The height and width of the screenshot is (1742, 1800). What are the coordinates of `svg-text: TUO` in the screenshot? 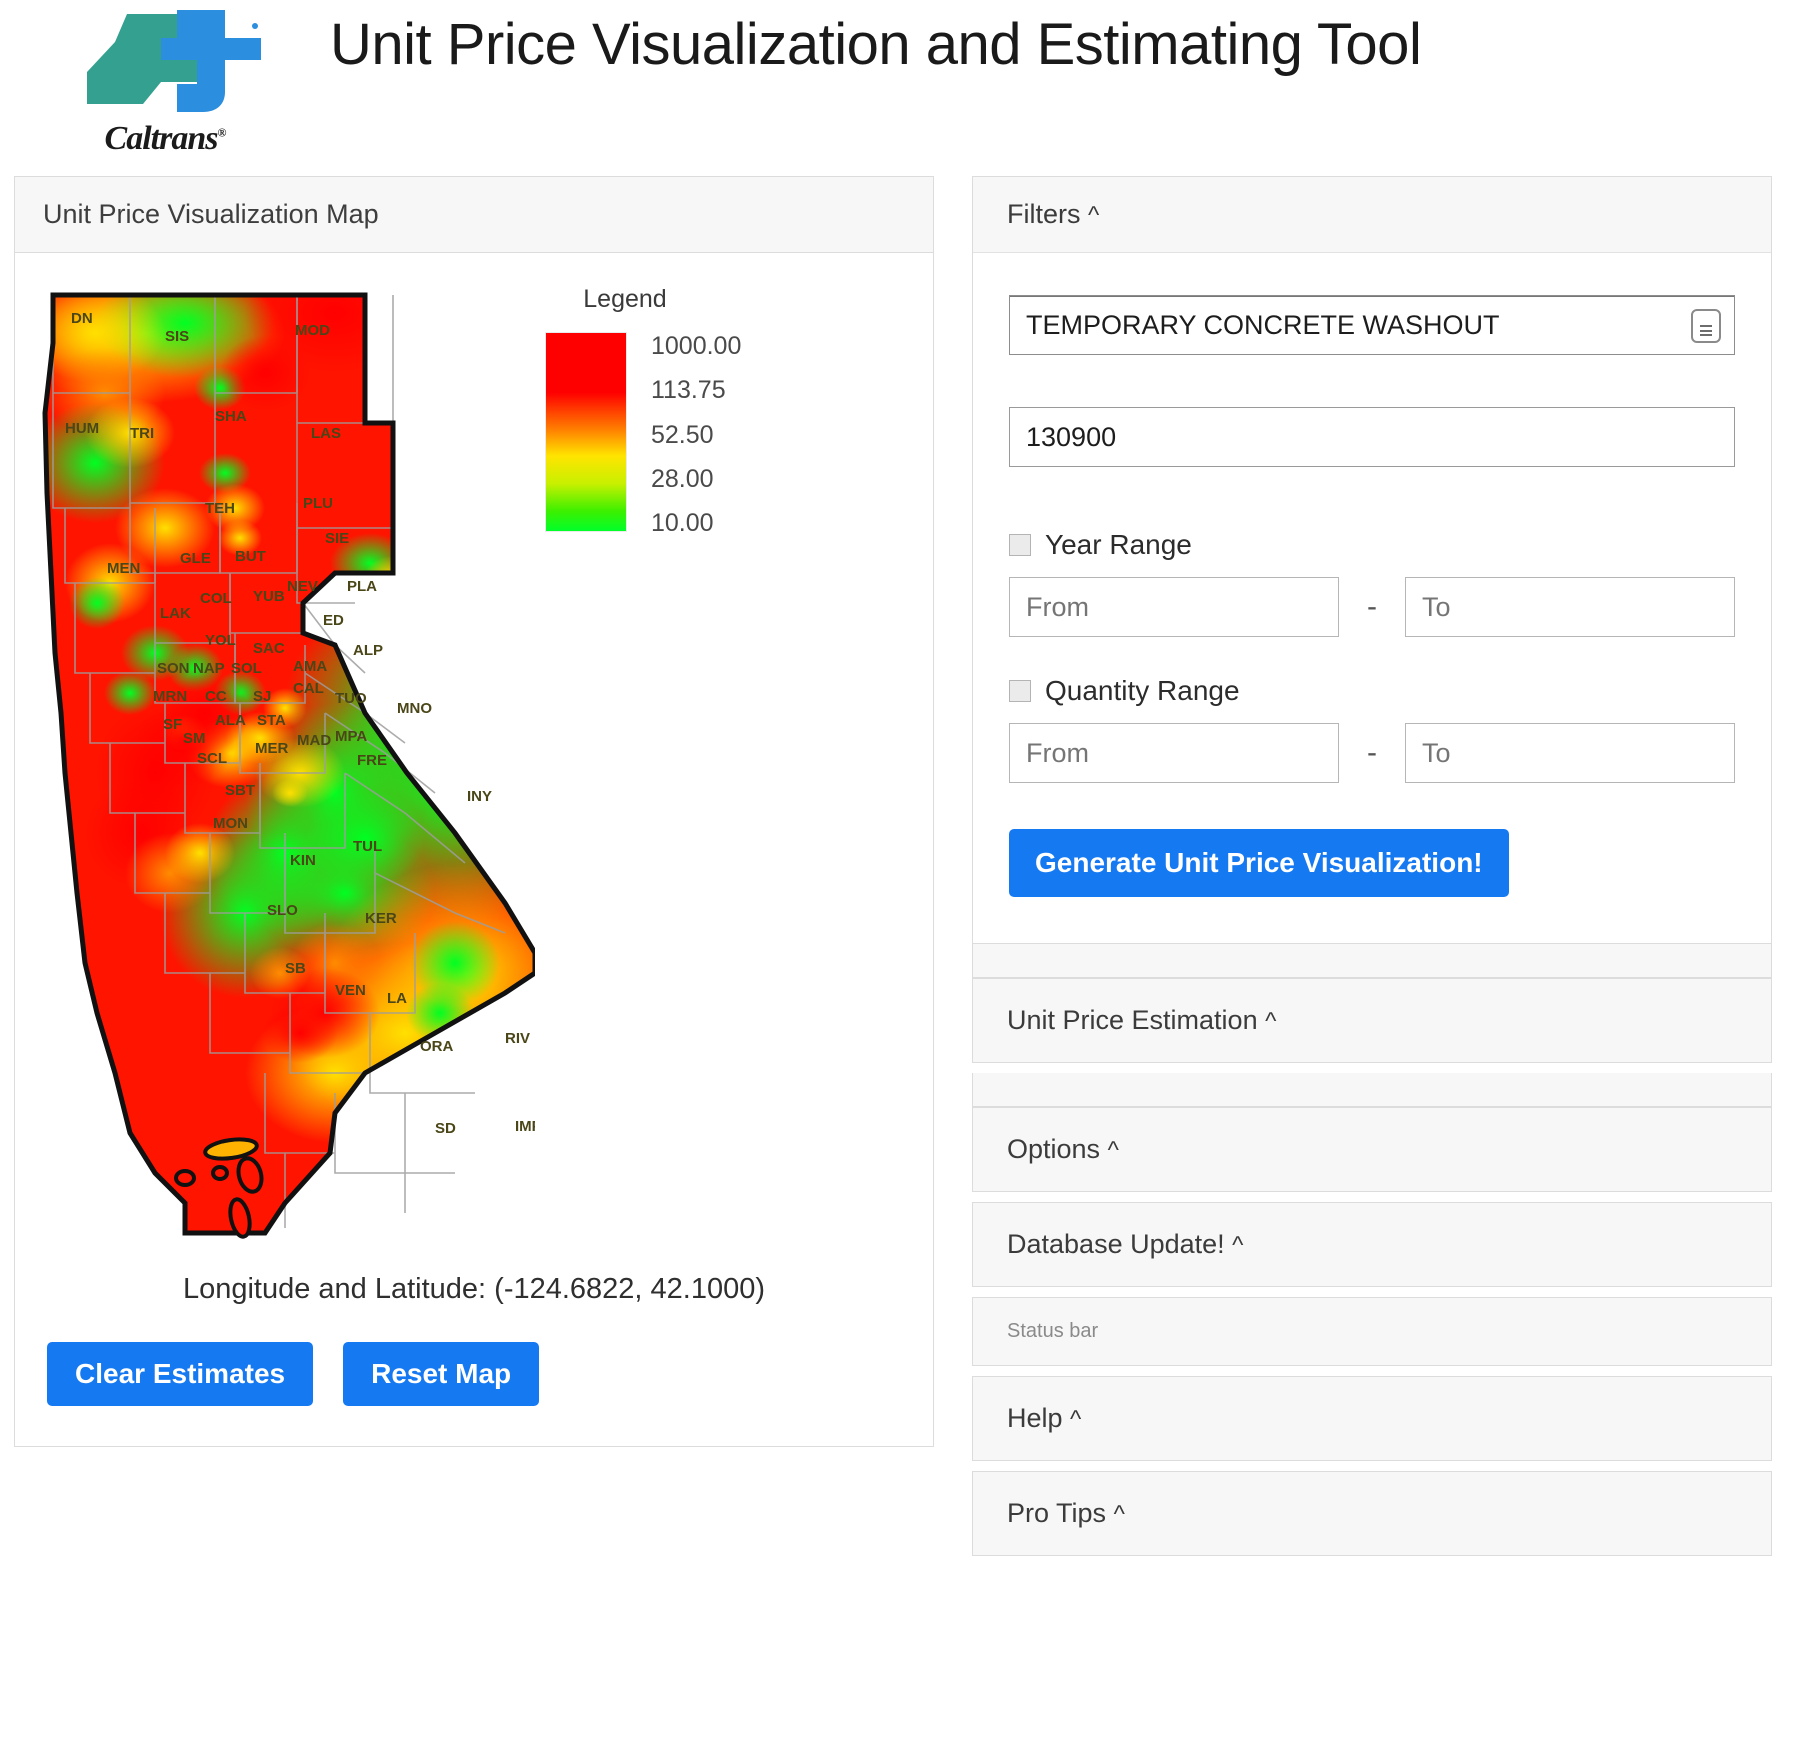 It's located at (351, 698).